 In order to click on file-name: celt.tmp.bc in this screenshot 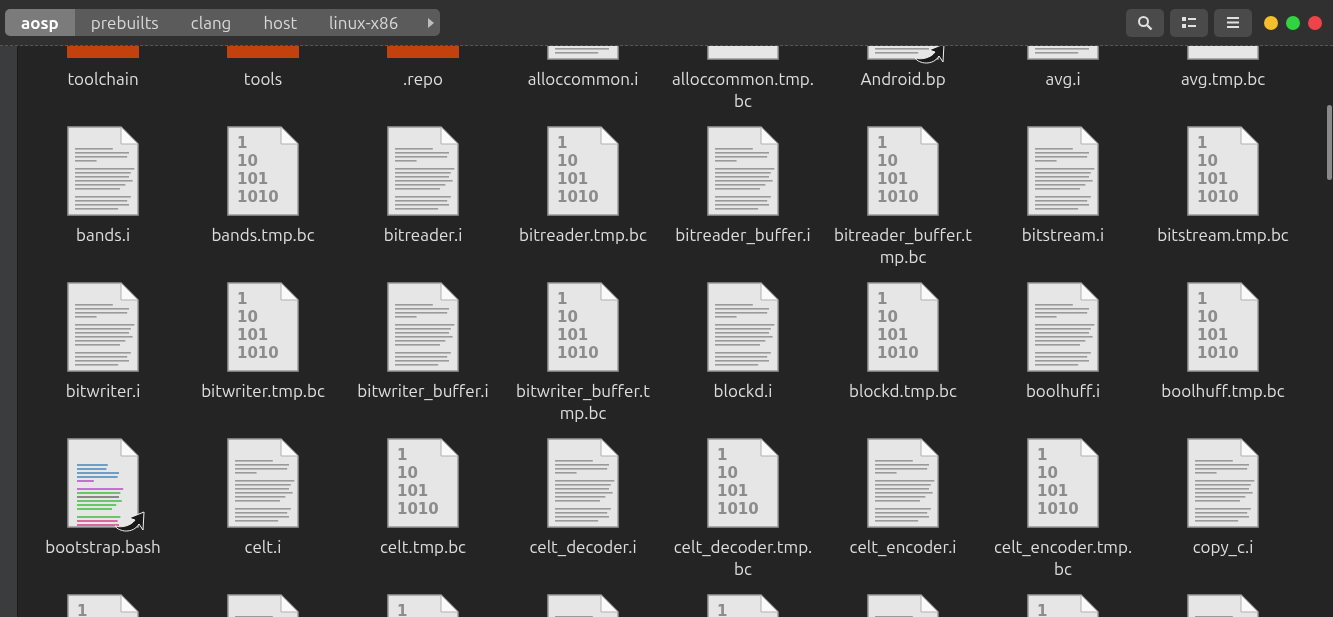, I will do `click(422, 547)`.